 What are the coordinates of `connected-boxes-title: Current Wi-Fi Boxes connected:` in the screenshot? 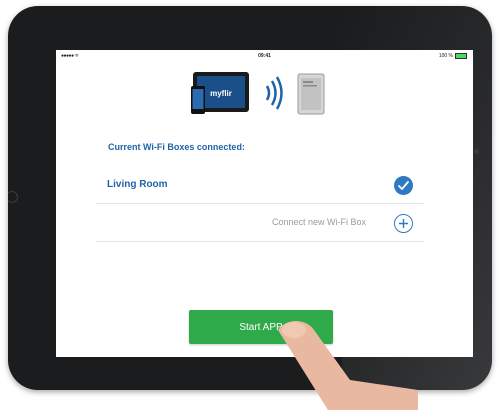 It's located at (176, 147).